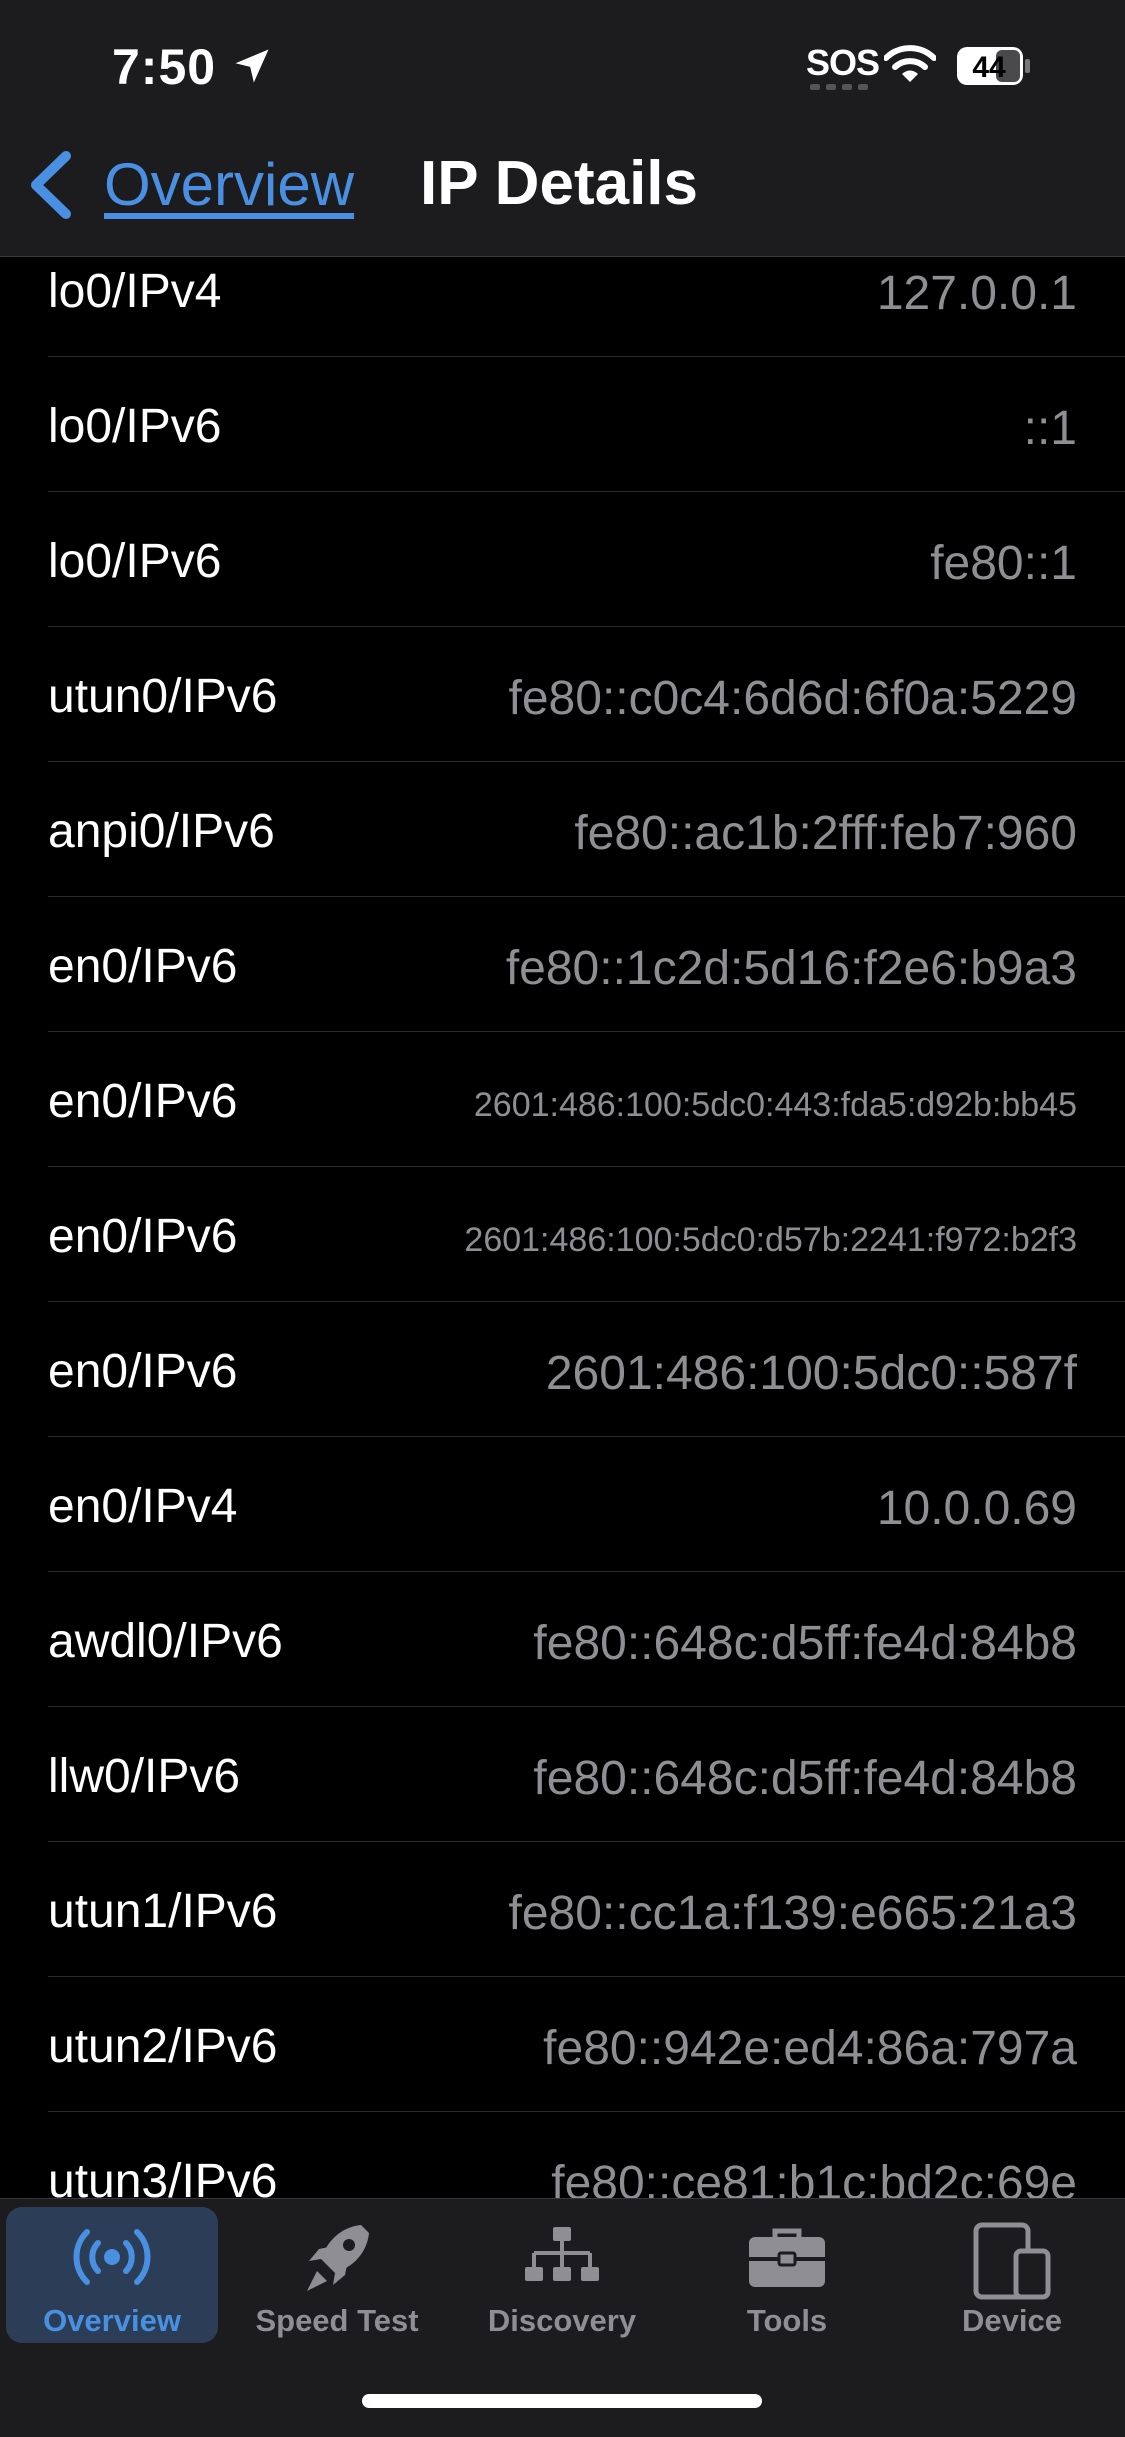 The width and height of the screenshot is (1125, 2437). Describe the element at coordinates (1012, 2320) in the screenshot. I see `tab-label: Device` at that location.